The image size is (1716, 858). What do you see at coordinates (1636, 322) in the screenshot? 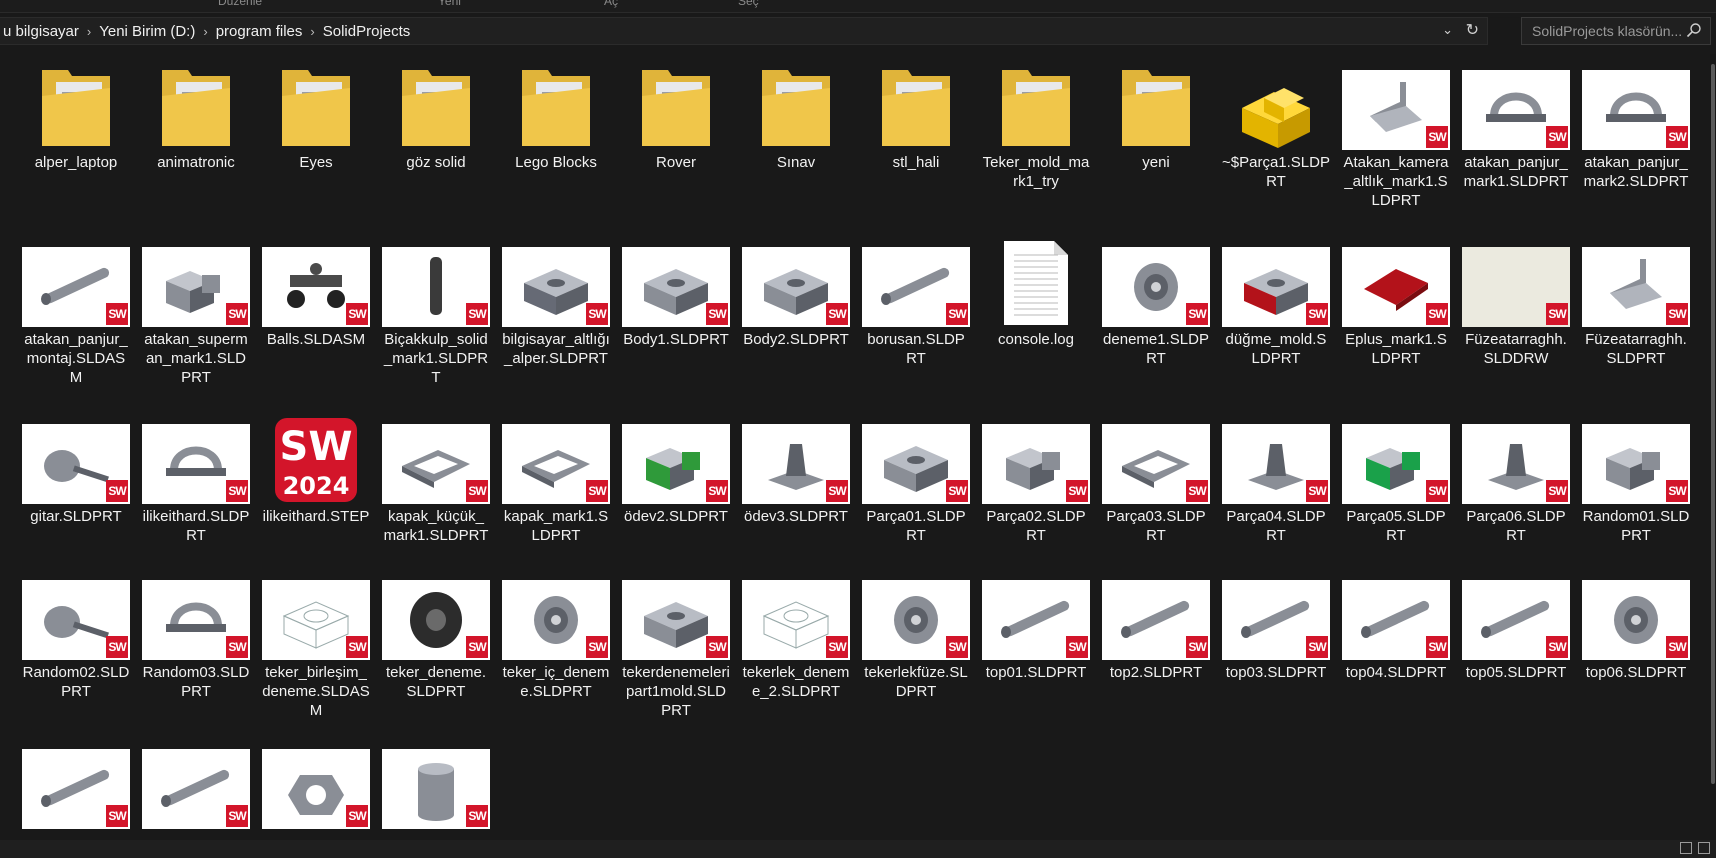
I see `file-item: SW Füzeatarraghh.SLDPRT` at bounding box center [1636, 322].